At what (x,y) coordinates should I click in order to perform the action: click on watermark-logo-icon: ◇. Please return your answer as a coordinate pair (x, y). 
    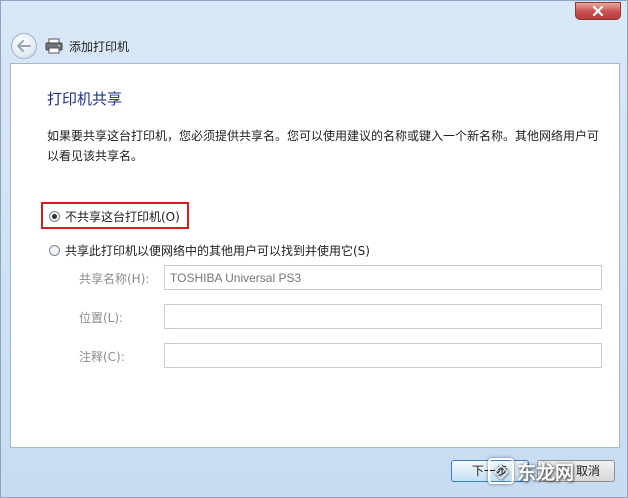
    Looking at the image, I should click on (501, 471).